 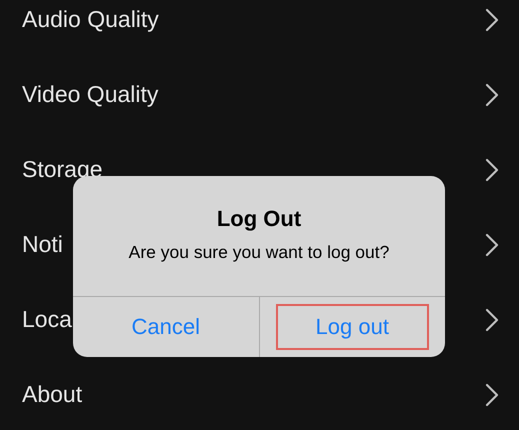 What do you see at coordinates (90, 94) in the screenshot?
I see `settings-item-label: Video Quality` at bounding box center [90, 94].